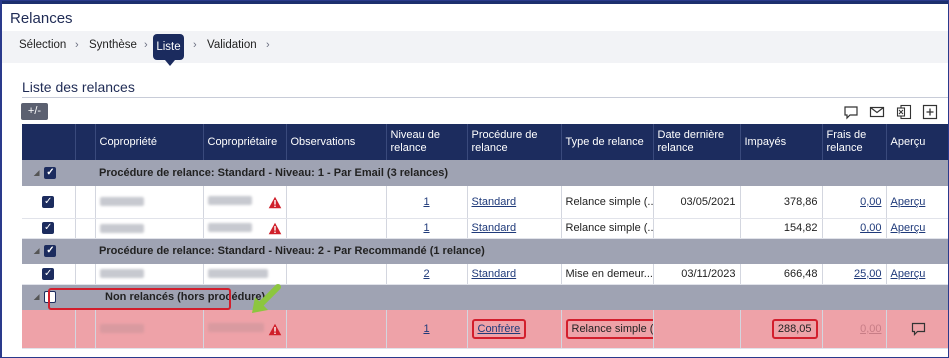 This screenshot has height=358, width=949. What do you see at coordinates (877, 112) in the screenshot?
I see `mail-icon` at bounding box center [877, 112].